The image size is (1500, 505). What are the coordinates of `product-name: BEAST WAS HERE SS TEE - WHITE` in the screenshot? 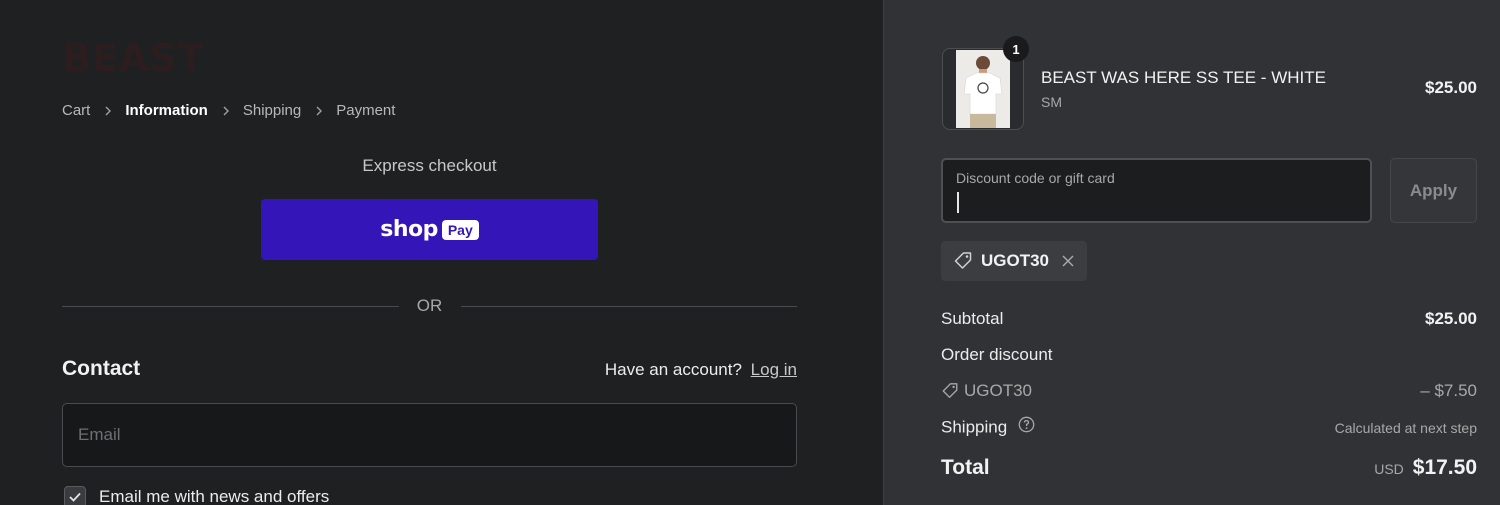 It's located at (1183, 77).